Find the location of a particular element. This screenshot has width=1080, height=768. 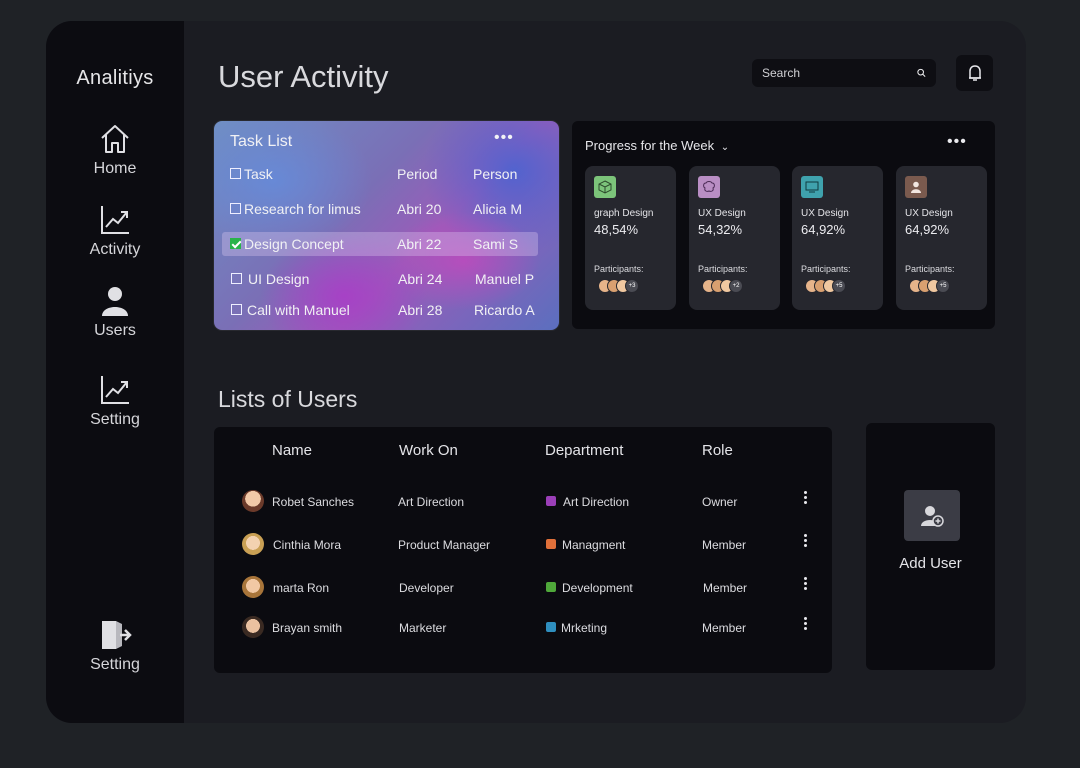

user-department: Development is located at coordinates (597, 588).